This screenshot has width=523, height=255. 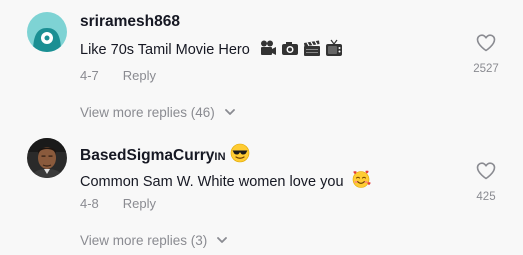 What do you see at coordinates (144, 240) in the screenshot?
I see `view-more-replies-label: View more replies (3)` at bounding box center [144, 240].